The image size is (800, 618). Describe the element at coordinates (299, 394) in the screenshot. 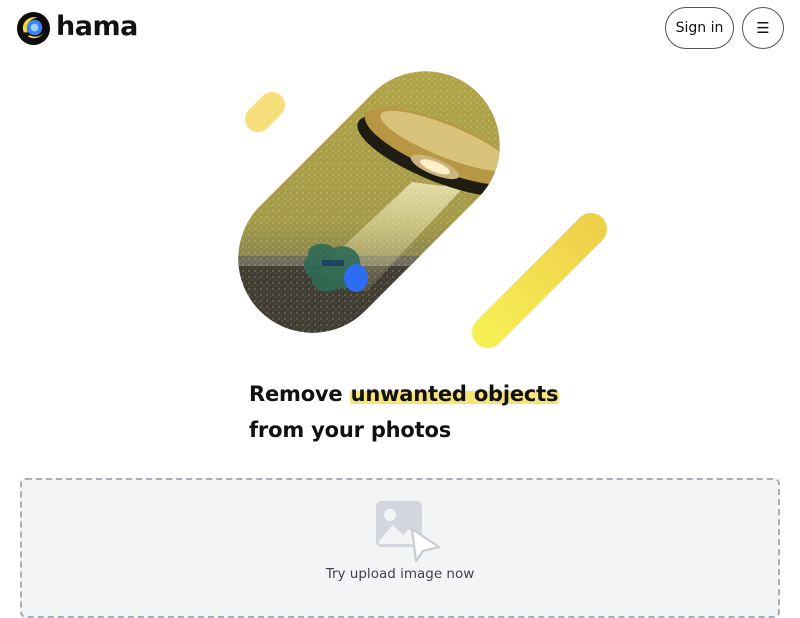

I see `headline-prefix: Remove` at that location.